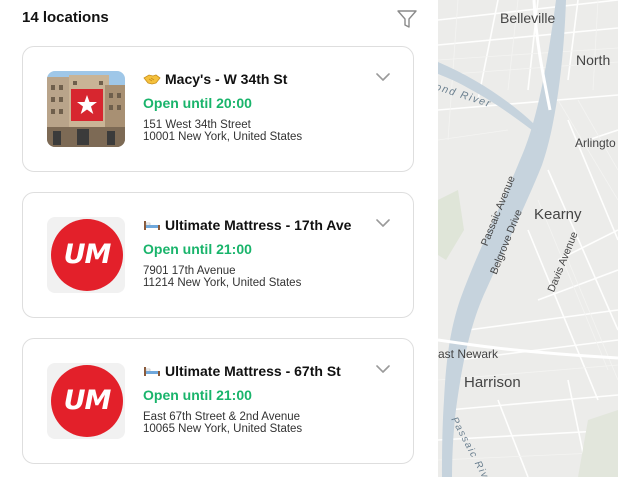 Image resolution: width=618 pixels, height=477 pixels. What do you see at coordinates (468, 354) in the screenshot?
I see `map-label-east-newark: ast Newark` at bounding box center [468, 354].